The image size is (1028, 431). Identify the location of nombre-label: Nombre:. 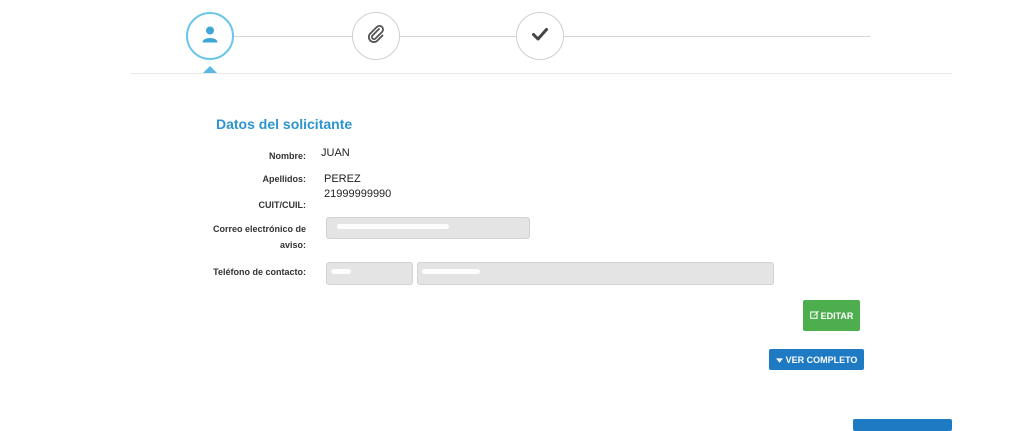
(287, 156).